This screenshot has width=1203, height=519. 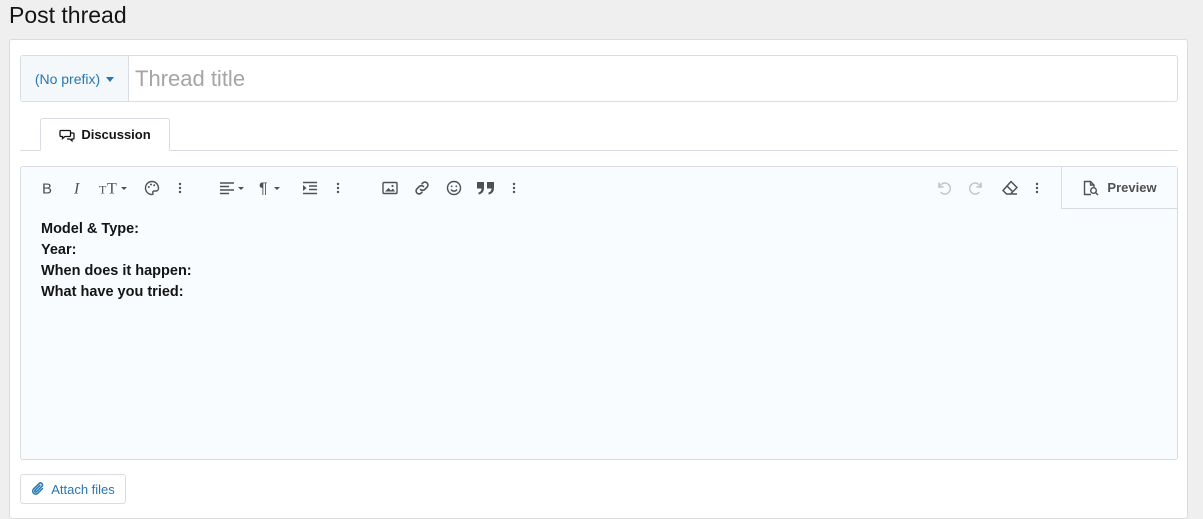 What do you see at coordinates (116, 271) in the screenshot?
I see `content-line: When does it happen:` at bounding box center [116, 271].